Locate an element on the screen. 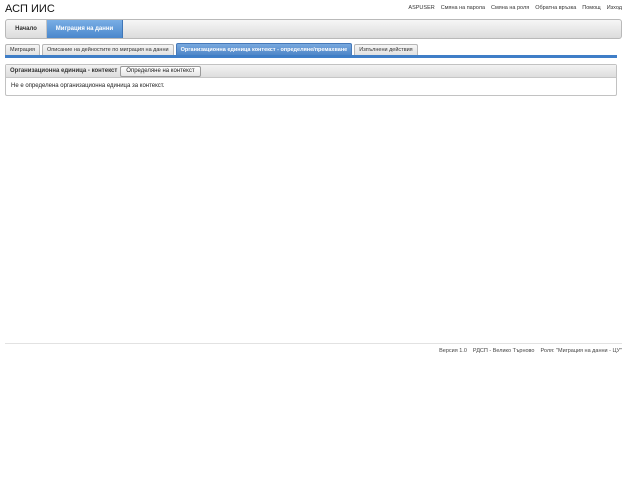 This screenshot has width=627, height=502. version-label: Версия 1.0 is located at coordinates (453, 351).